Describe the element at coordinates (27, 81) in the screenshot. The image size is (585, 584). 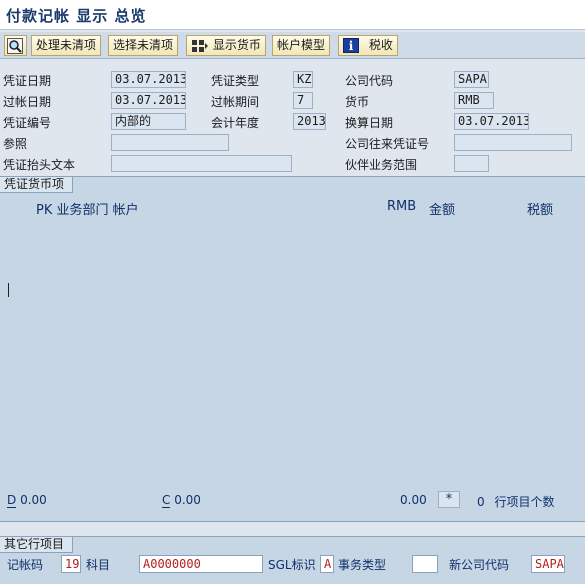
I see `doc-date-label: 凭证日期` at that location.